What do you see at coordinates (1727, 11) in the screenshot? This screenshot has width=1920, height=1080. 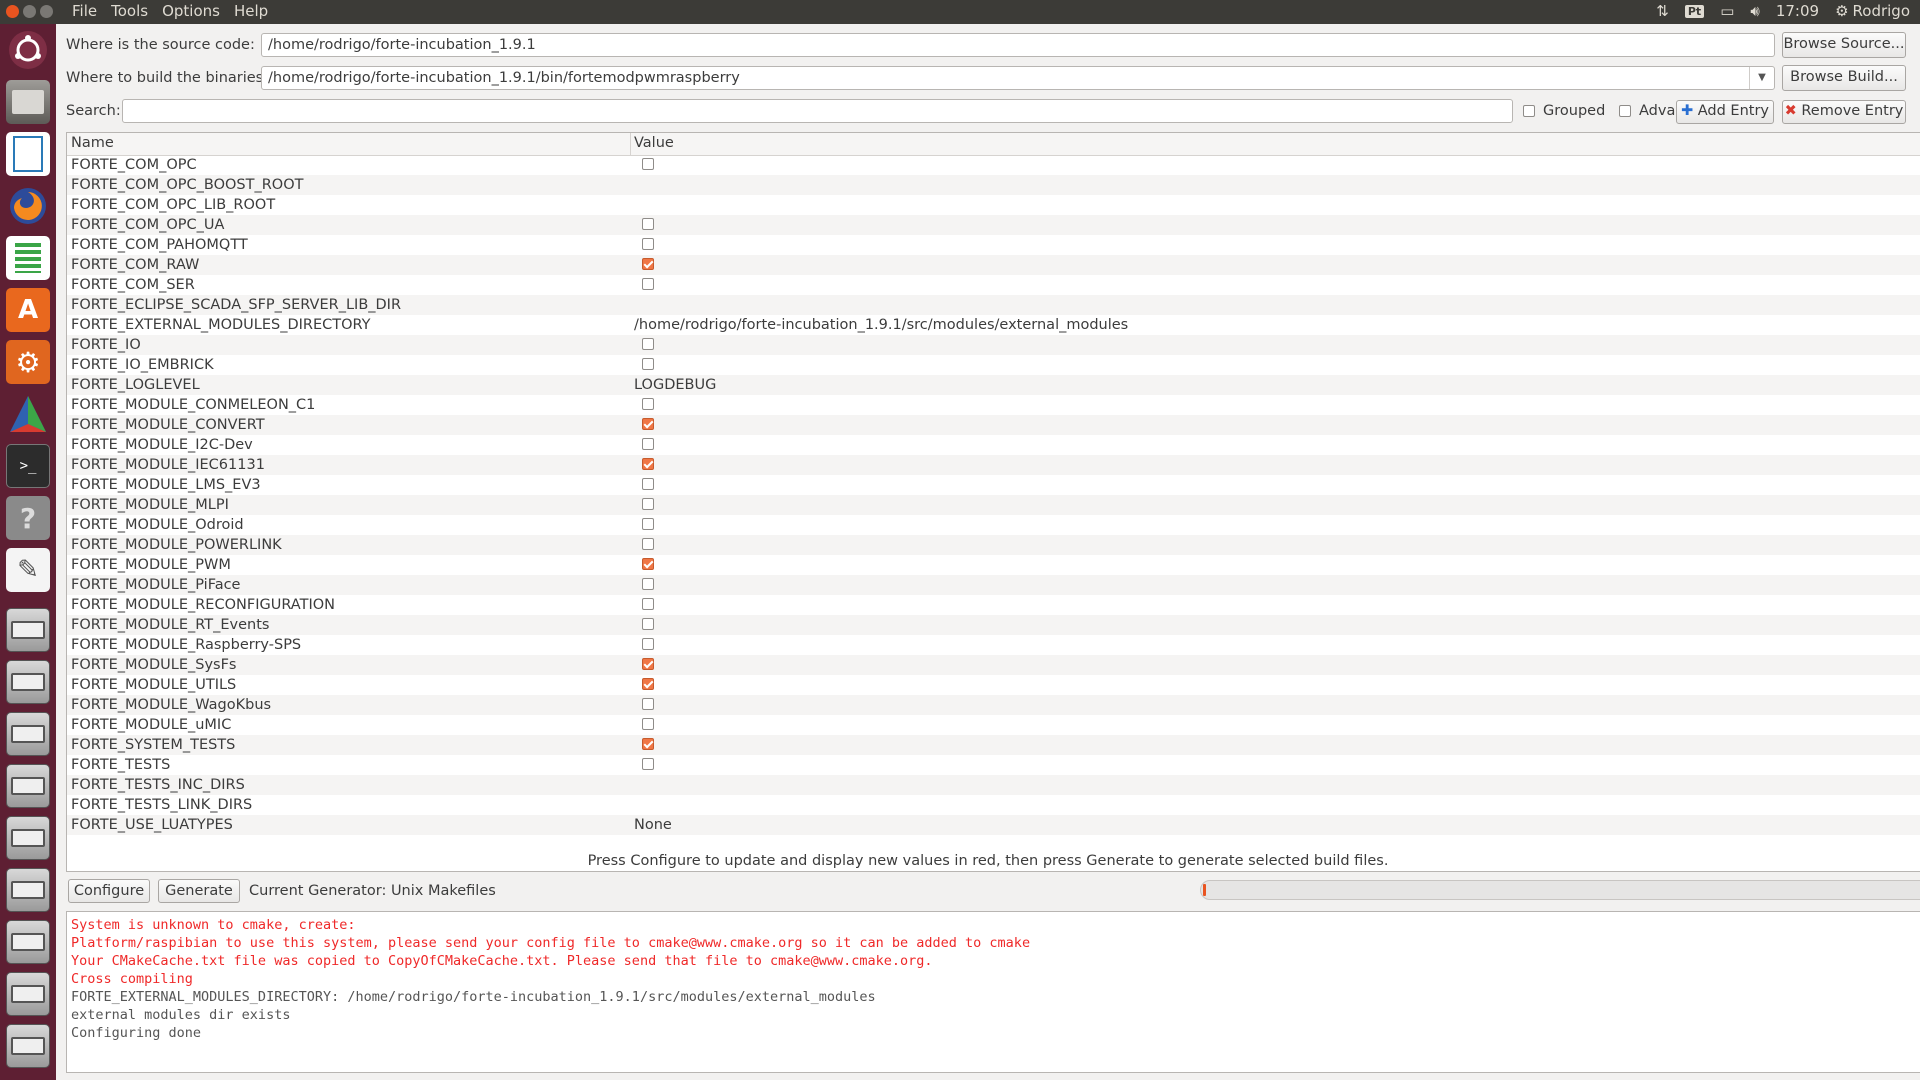 I see `battery-icon: ▭` at bounding box center [1727, 11].